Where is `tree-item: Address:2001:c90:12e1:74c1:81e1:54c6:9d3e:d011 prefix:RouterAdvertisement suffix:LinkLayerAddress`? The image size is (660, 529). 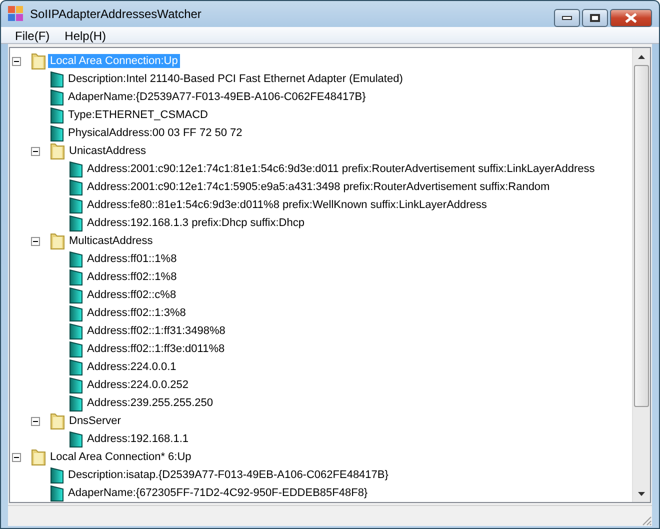 tree-item: Address:2001:c90:12e1:74c1:81e1:54c6:9d3e:d011 prefix:RouterAdvertisement suffix:LinkLayerAddress is located at coordinates (341, 169).